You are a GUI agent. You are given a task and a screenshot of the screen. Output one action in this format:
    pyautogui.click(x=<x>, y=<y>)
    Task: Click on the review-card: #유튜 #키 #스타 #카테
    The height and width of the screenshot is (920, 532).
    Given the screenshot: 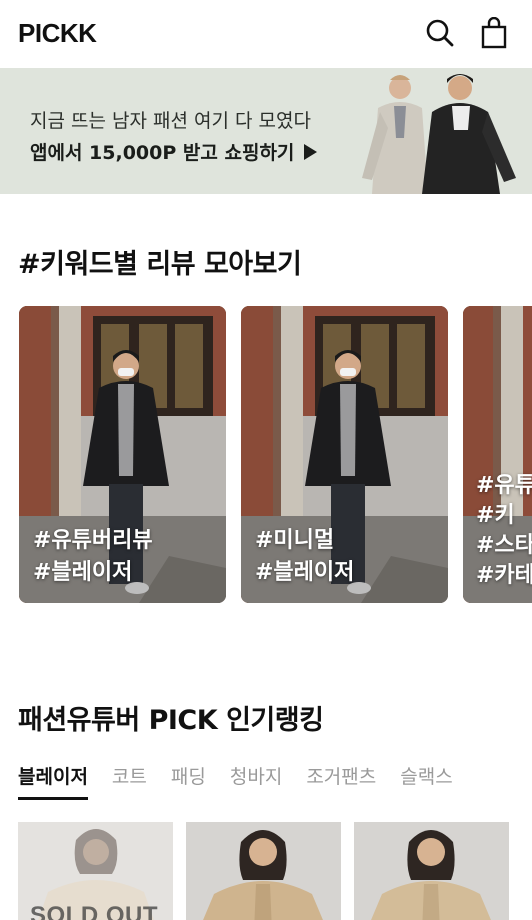 What is the action you would take?
    pyautogui.click(x=497, y=454)
    